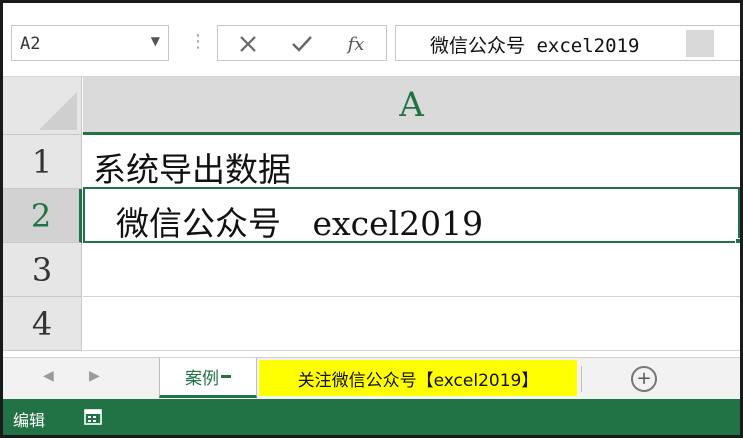 This screenshot has height=438, width=743. I want to click on function-icon: fx, so click(356, 44).